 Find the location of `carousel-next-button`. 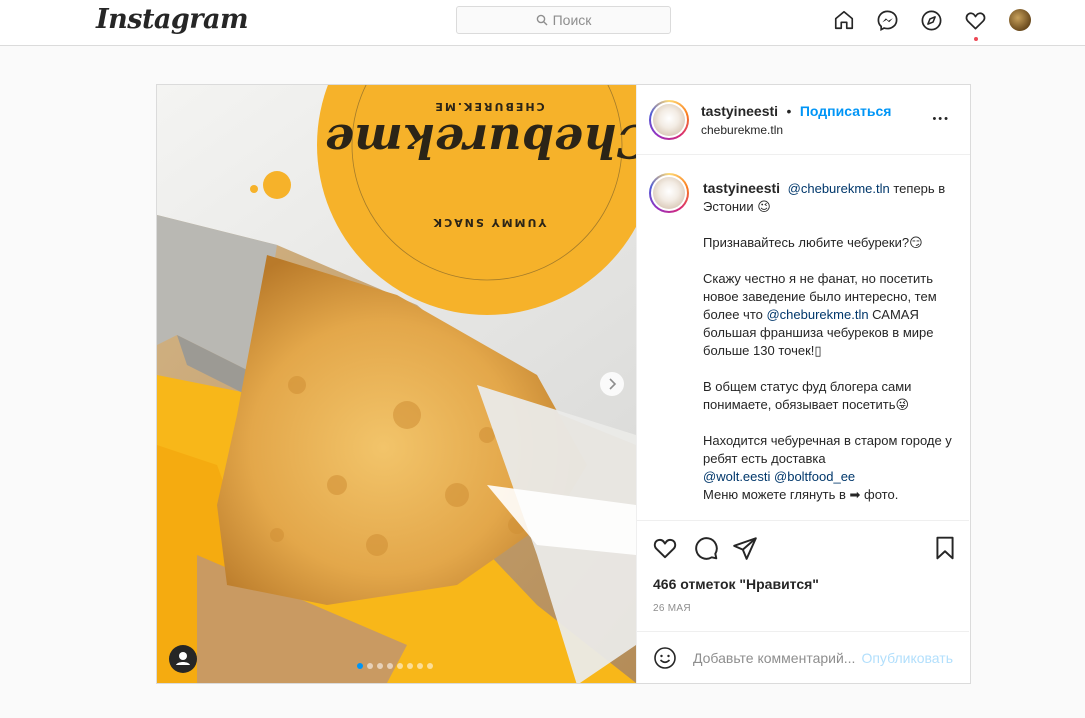

carousel-next-button is located at coordinates (612, 384).